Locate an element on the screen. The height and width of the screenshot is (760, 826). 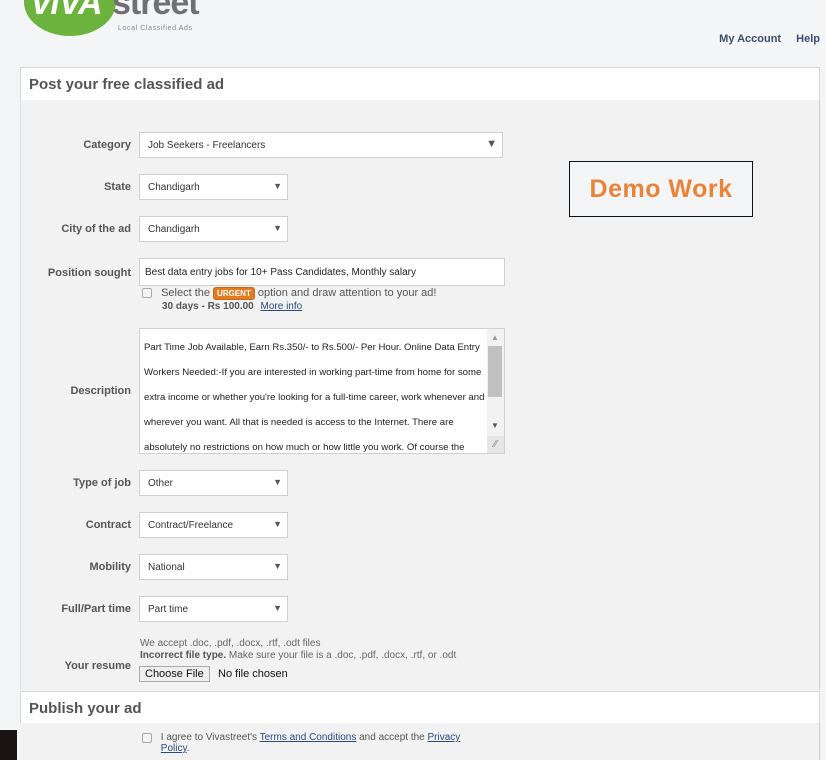
type-of-job-select: Other ▼ is located at coordinates (213, 483).